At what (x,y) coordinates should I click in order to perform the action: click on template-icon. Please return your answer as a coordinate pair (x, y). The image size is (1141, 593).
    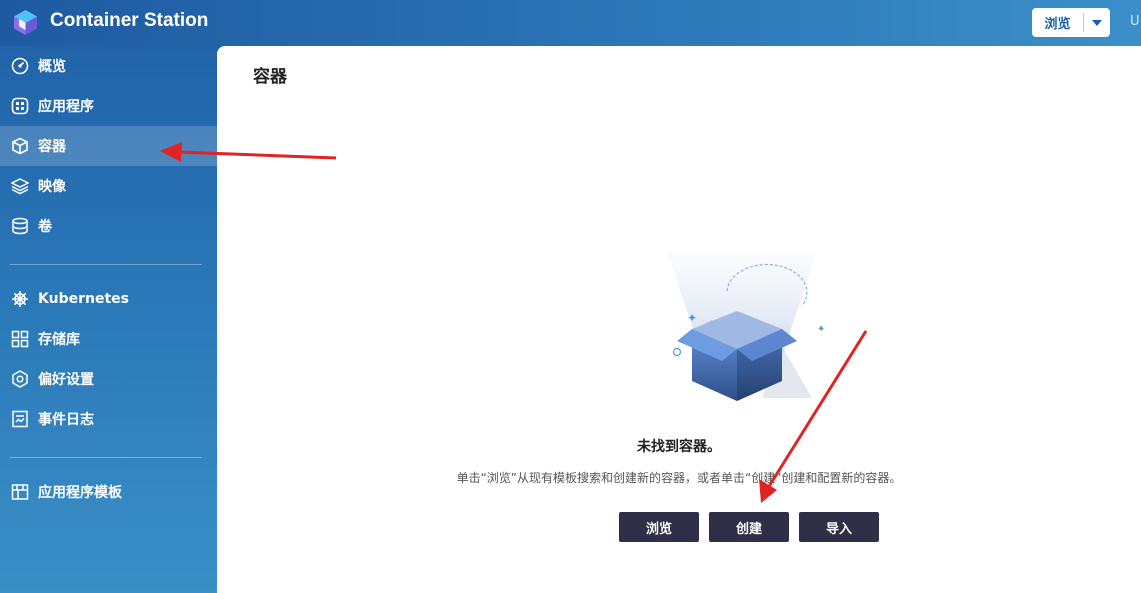
    Looking at the image, I should click on (20, 492).